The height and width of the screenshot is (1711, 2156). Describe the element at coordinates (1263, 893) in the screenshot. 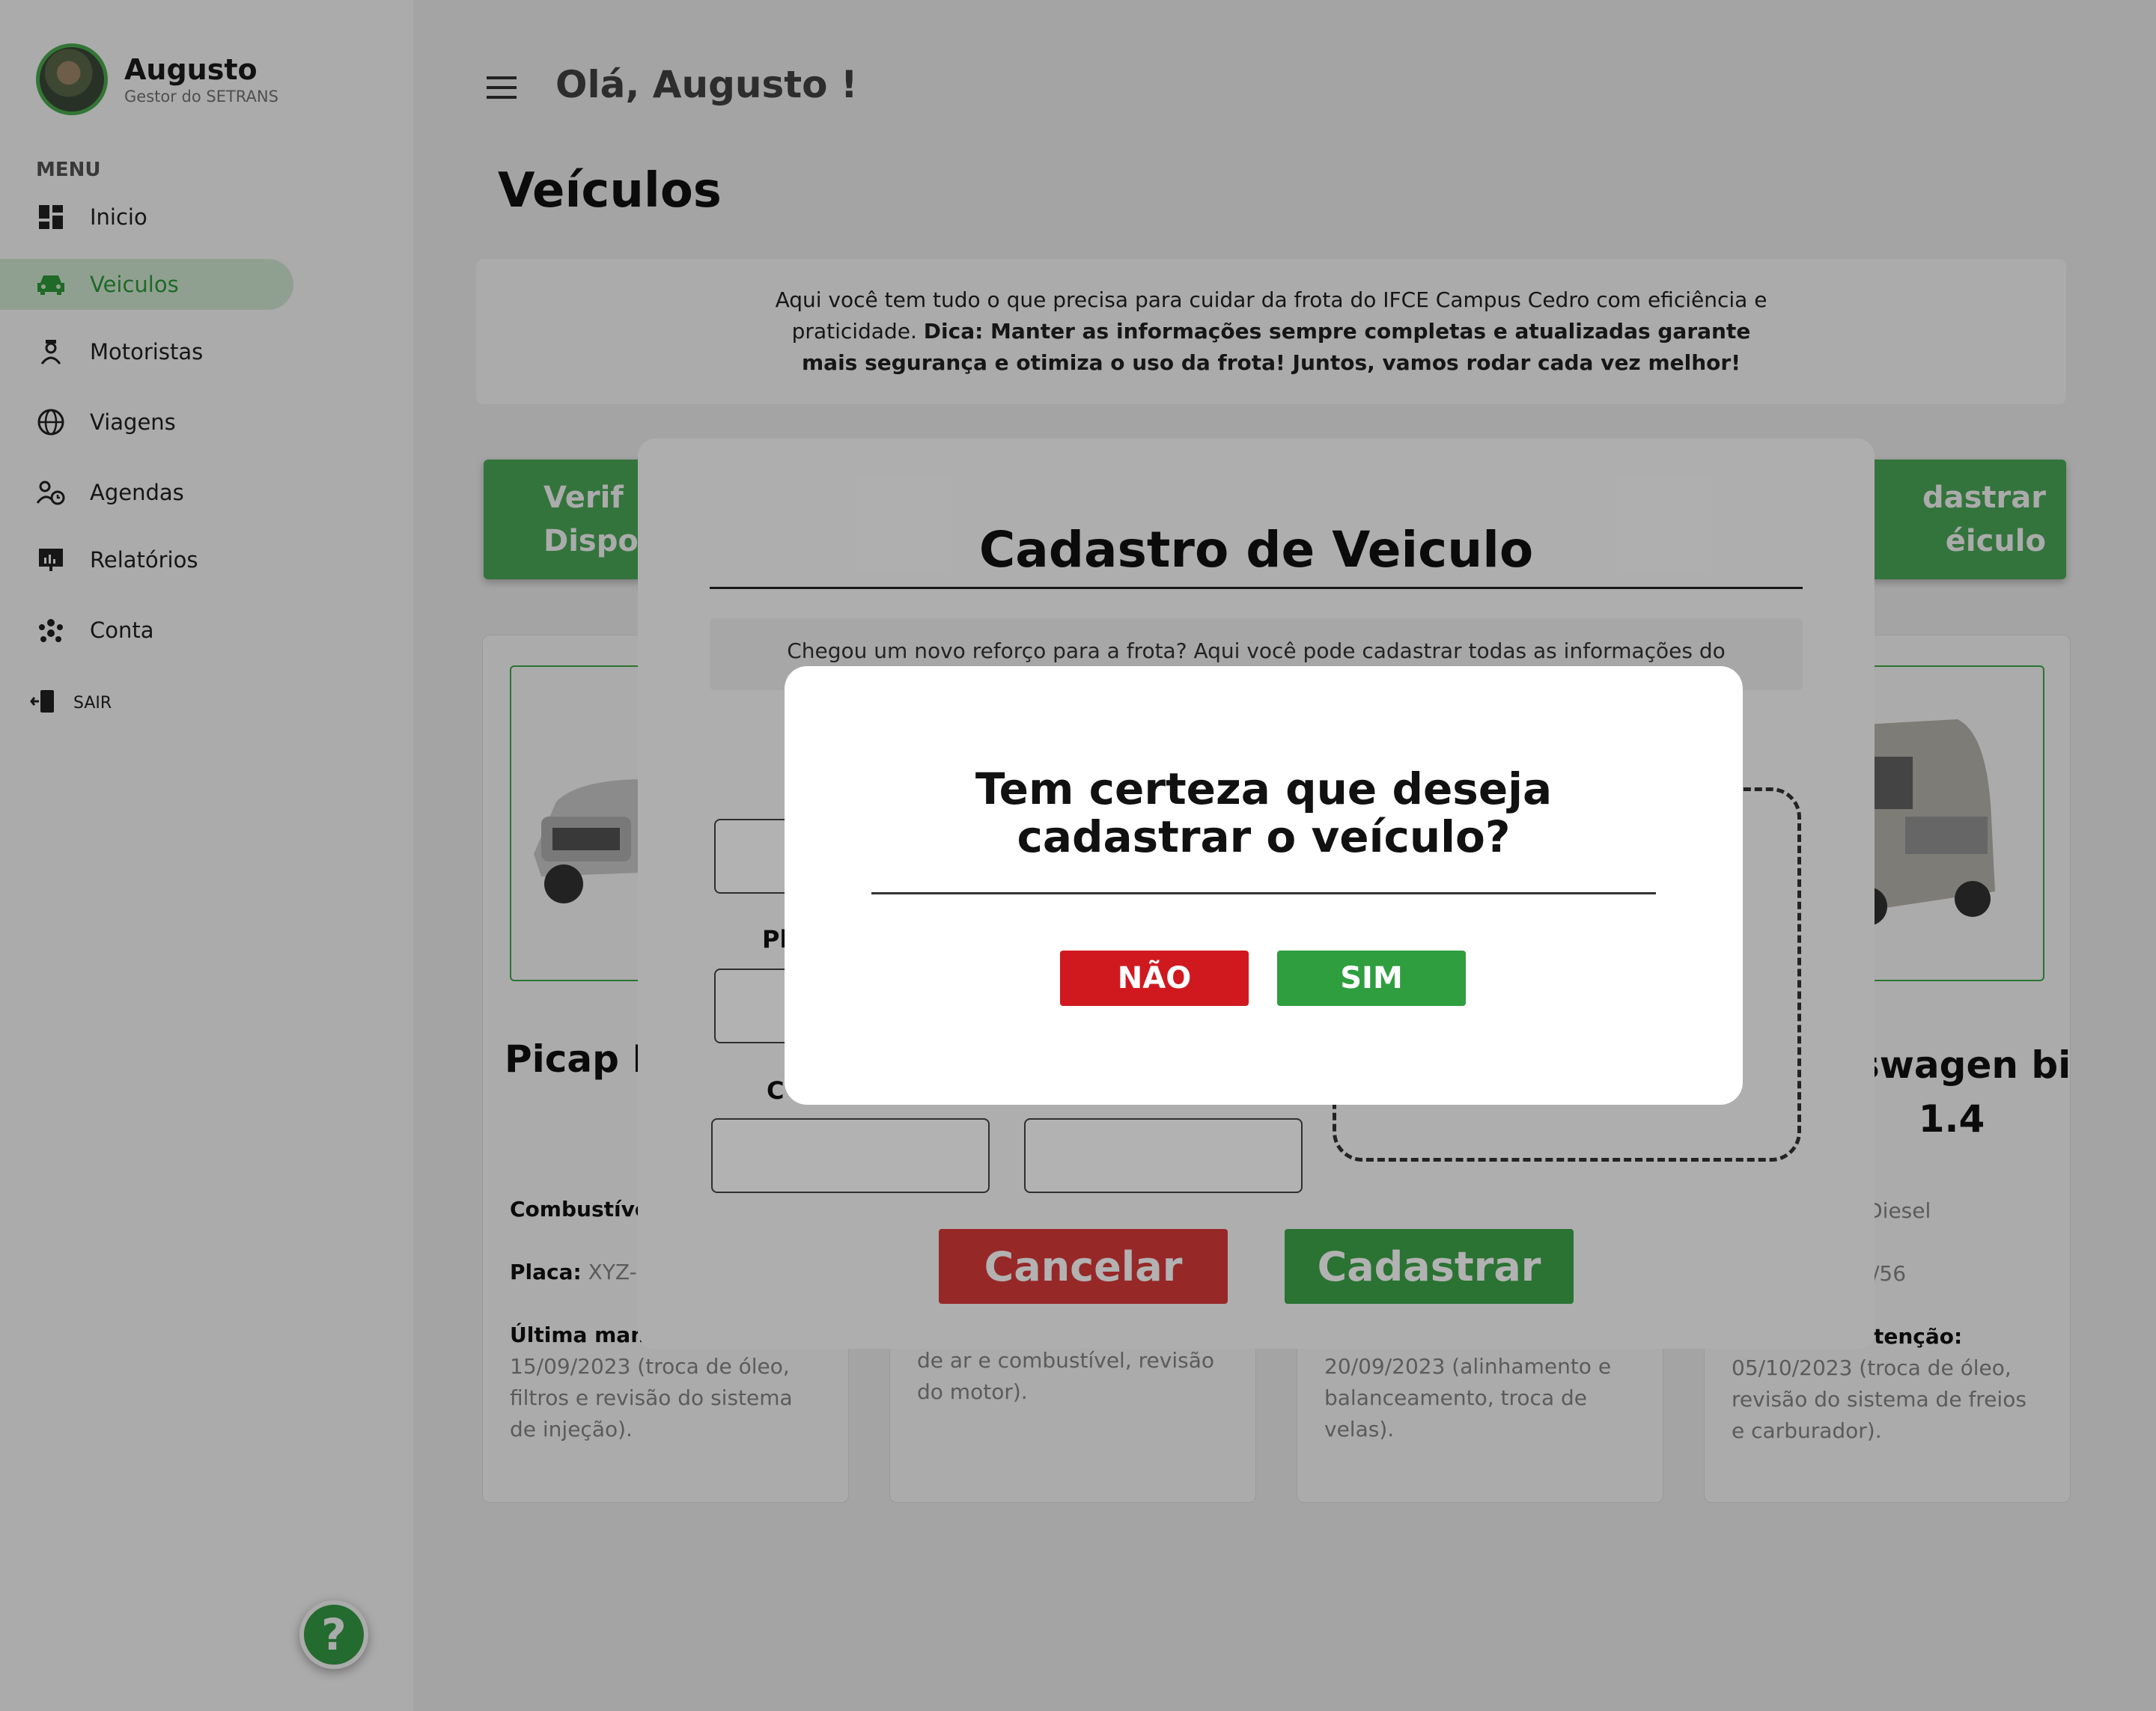

I see `dialog-divider` at that location.